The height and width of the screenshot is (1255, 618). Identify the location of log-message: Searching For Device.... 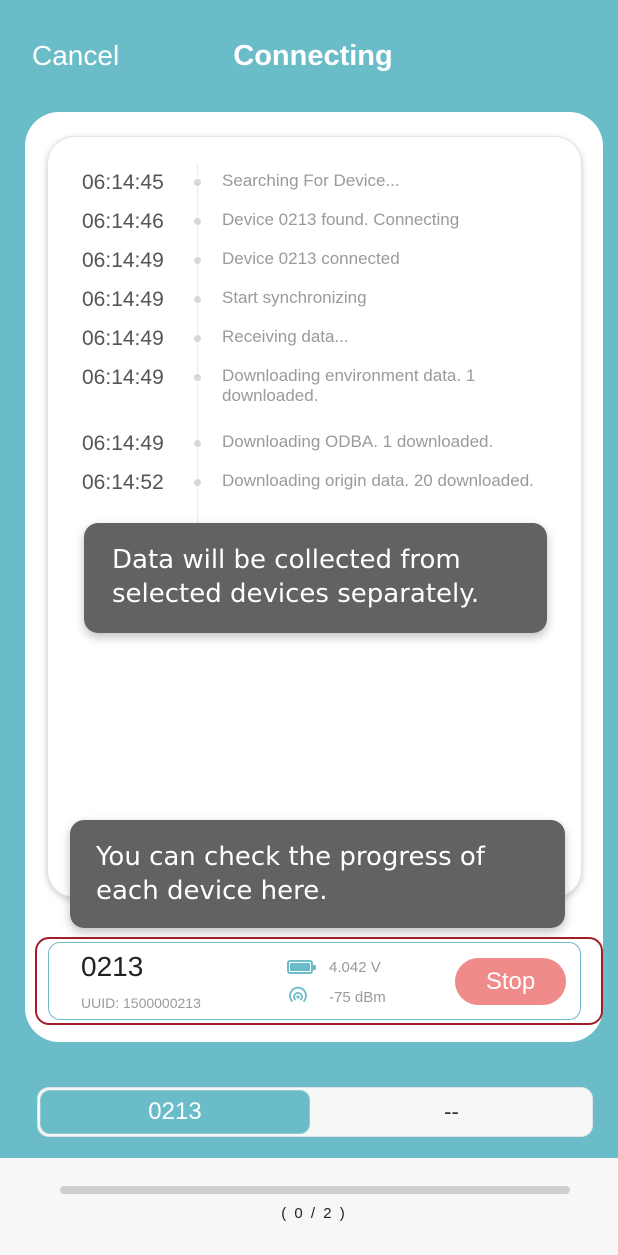
(311, 180).